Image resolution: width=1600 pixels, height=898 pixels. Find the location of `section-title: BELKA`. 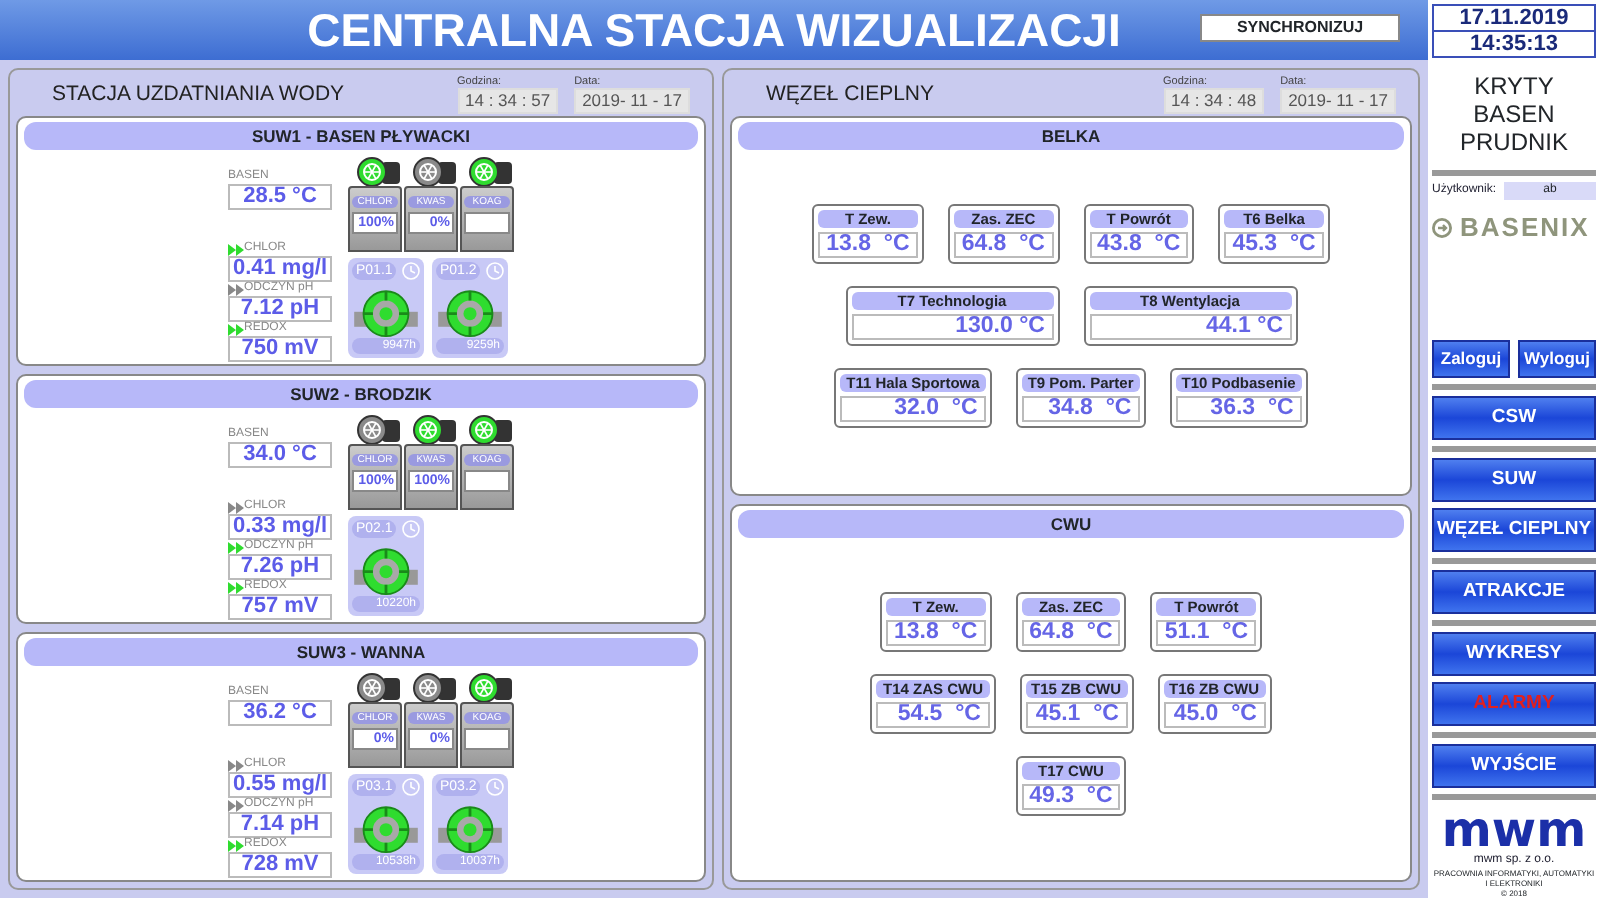

section-title: BELKA is located at coordinates (1071, 136).